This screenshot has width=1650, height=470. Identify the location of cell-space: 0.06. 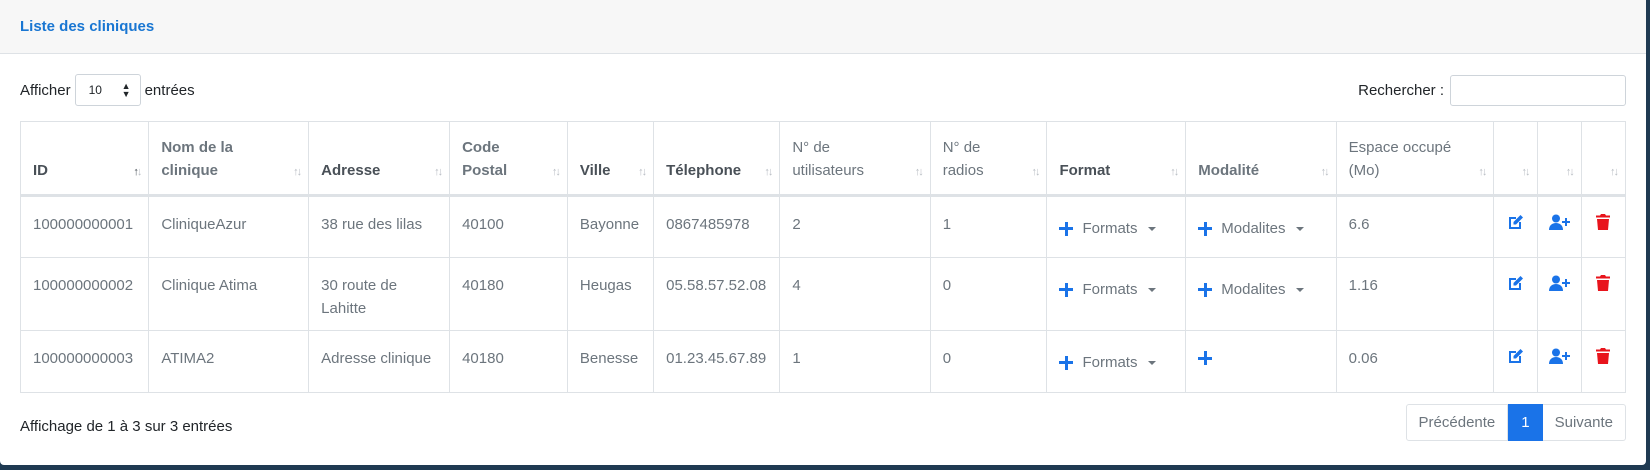
(1415, 361).